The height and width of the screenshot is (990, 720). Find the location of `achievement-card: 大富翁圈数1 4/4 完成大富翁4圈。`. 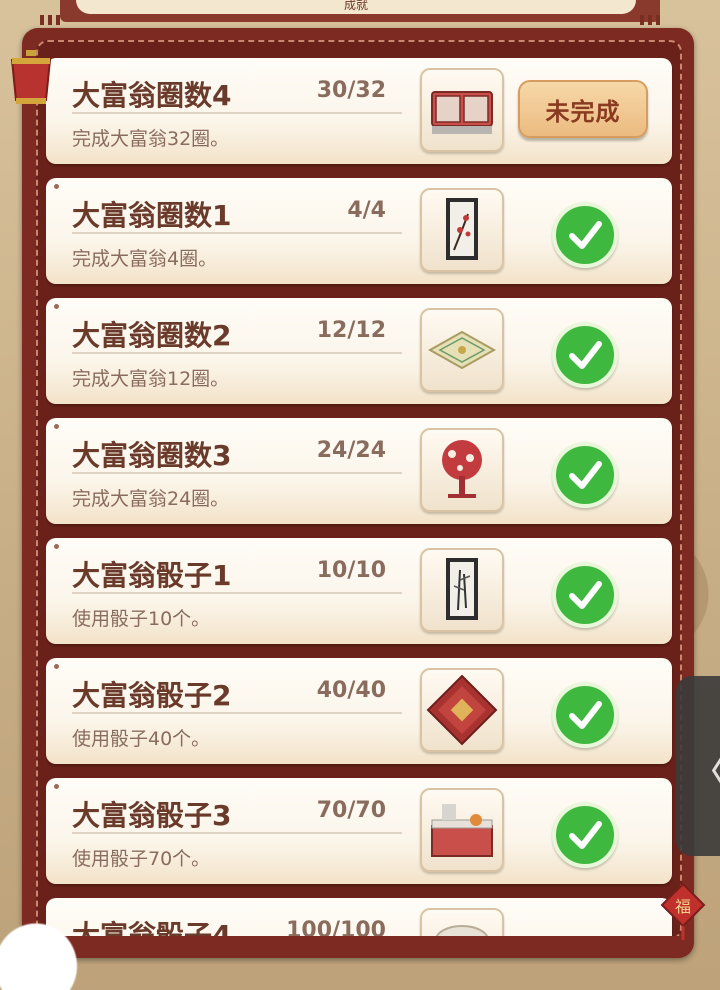

achievement-card: 大富翁圈数1 4/4 完成大富翁4圈。 is located at coordinates (359, 231).